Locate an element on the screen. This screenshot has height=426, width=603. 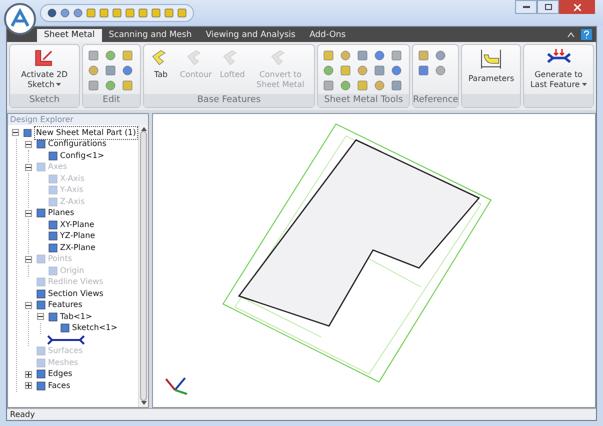
sketch-marker-icon is located at coordinates (66, 339).